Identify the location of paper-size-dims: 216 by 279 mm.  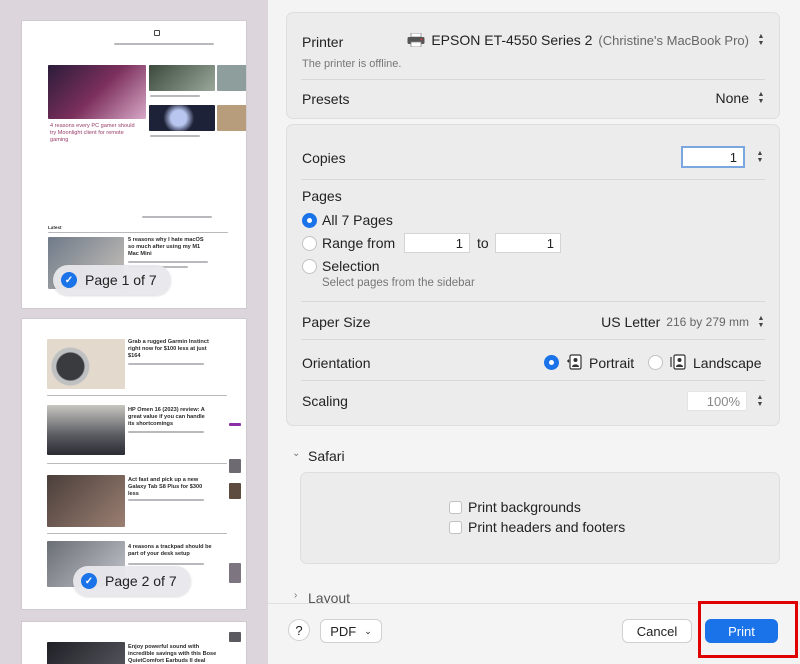
(707, 322).